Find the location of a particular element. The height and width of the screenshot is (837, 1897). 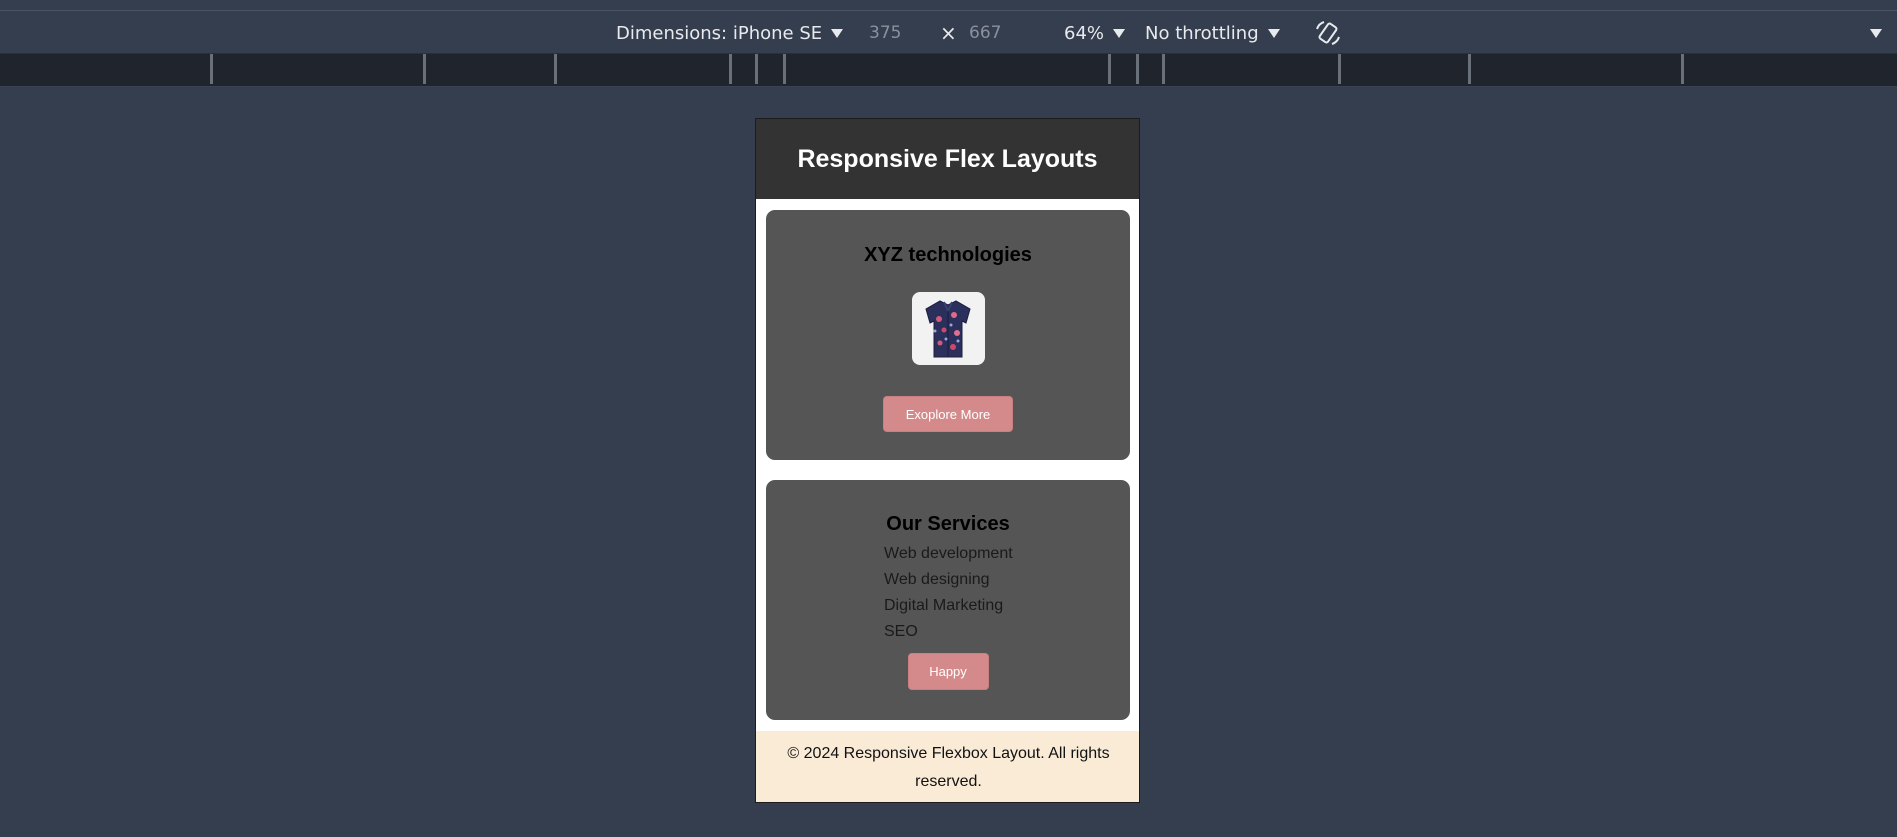

services-card-title: Our Services is located at coordinates (948, 524).